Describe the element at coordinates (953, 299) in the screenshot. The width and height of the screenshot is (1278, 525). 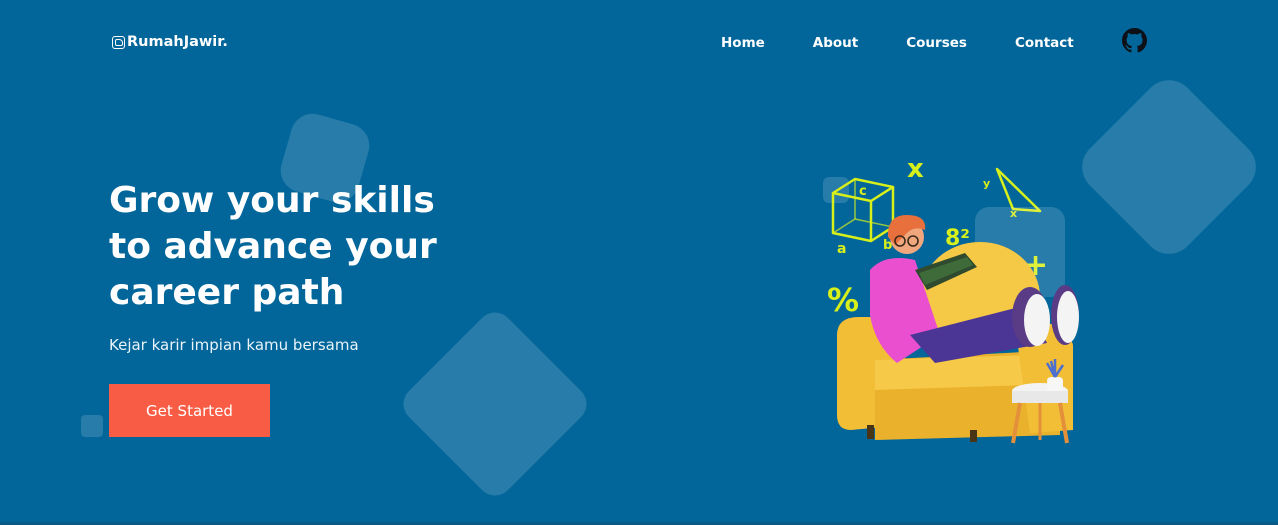
I see `student-reading-illustration: x c a b y x 8² % + =` at that location.